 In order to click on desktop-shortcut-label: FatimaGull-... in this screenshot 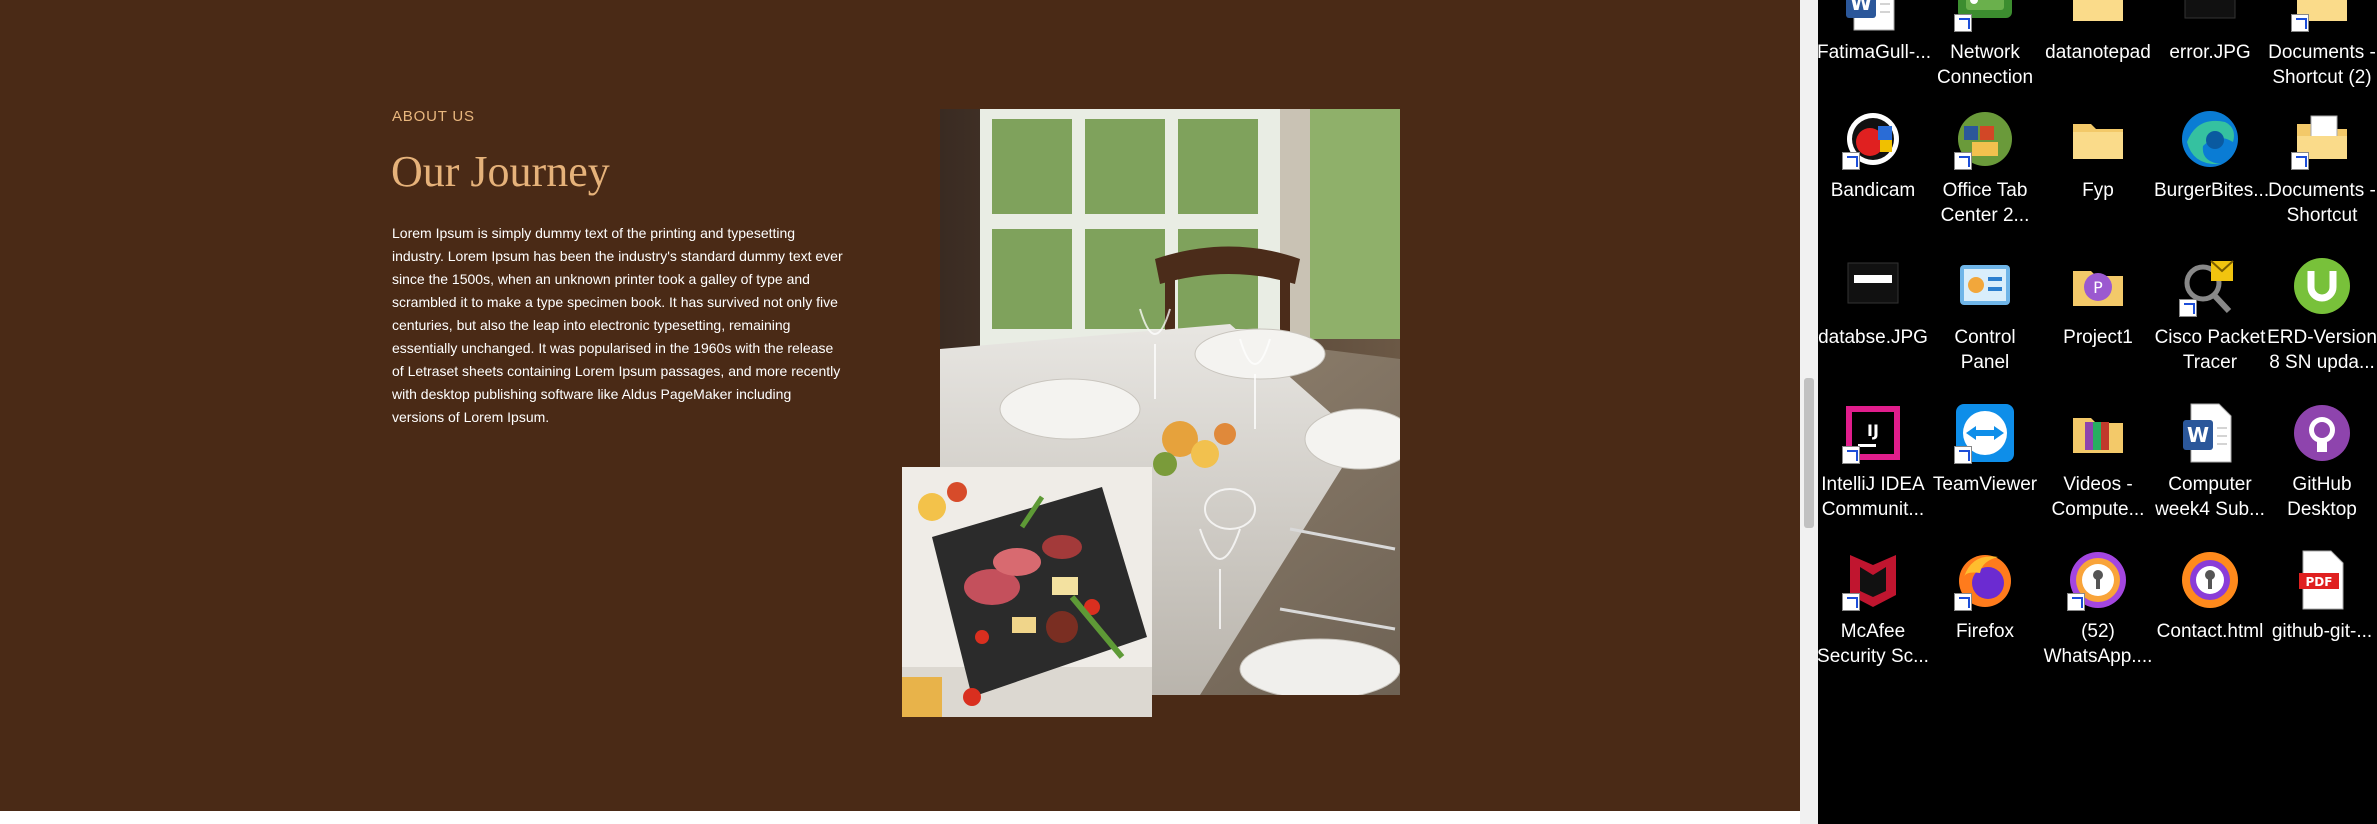, I will do `click(1874, 52)`.